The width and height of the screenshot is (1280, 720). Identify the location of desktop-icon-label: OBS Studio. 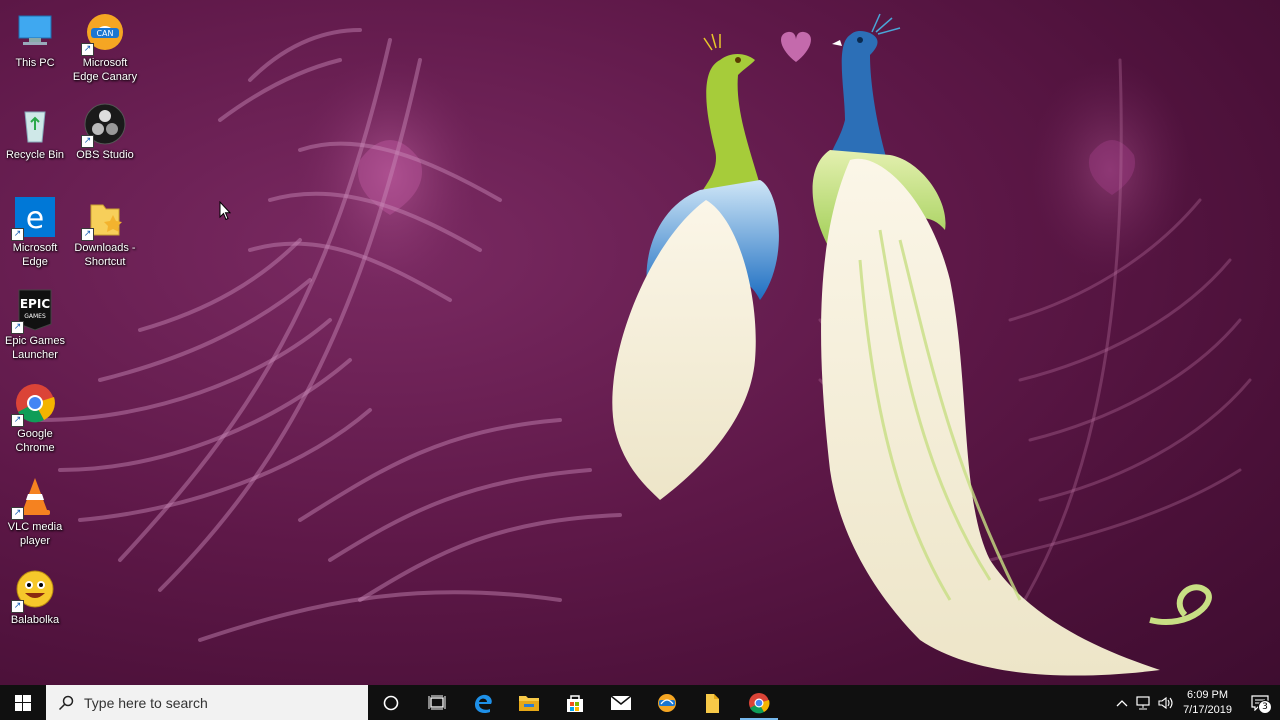
(105, 155).